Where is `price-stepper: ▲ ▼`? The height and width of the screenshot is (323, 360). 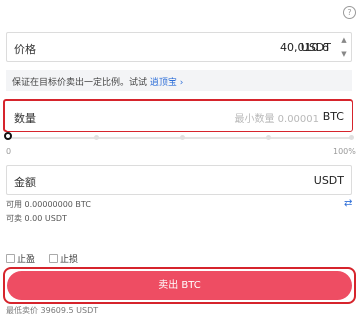 price-stepper: ▲ ▼ is located at coordinates (344, 47).